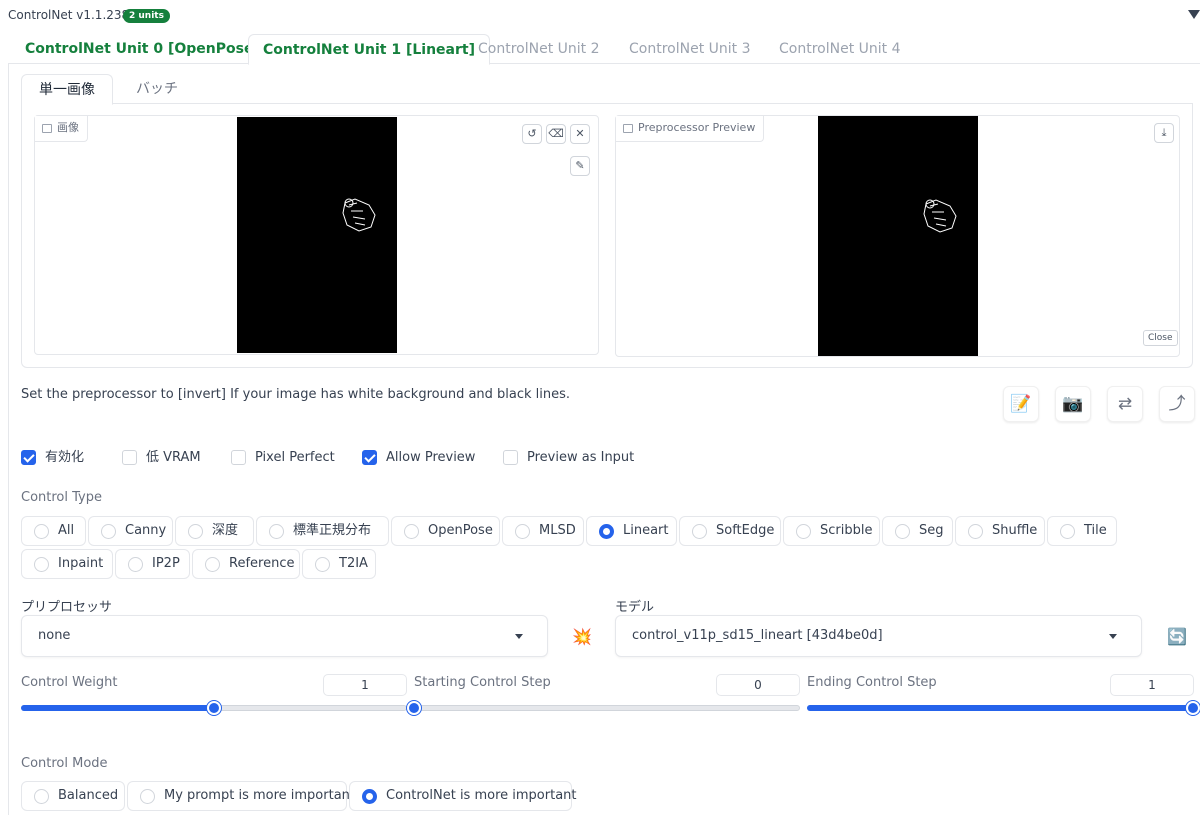 This screenshot has height=815, width=1200. I want to click on control-mode-balanced: Balanced, so click(73, 796).